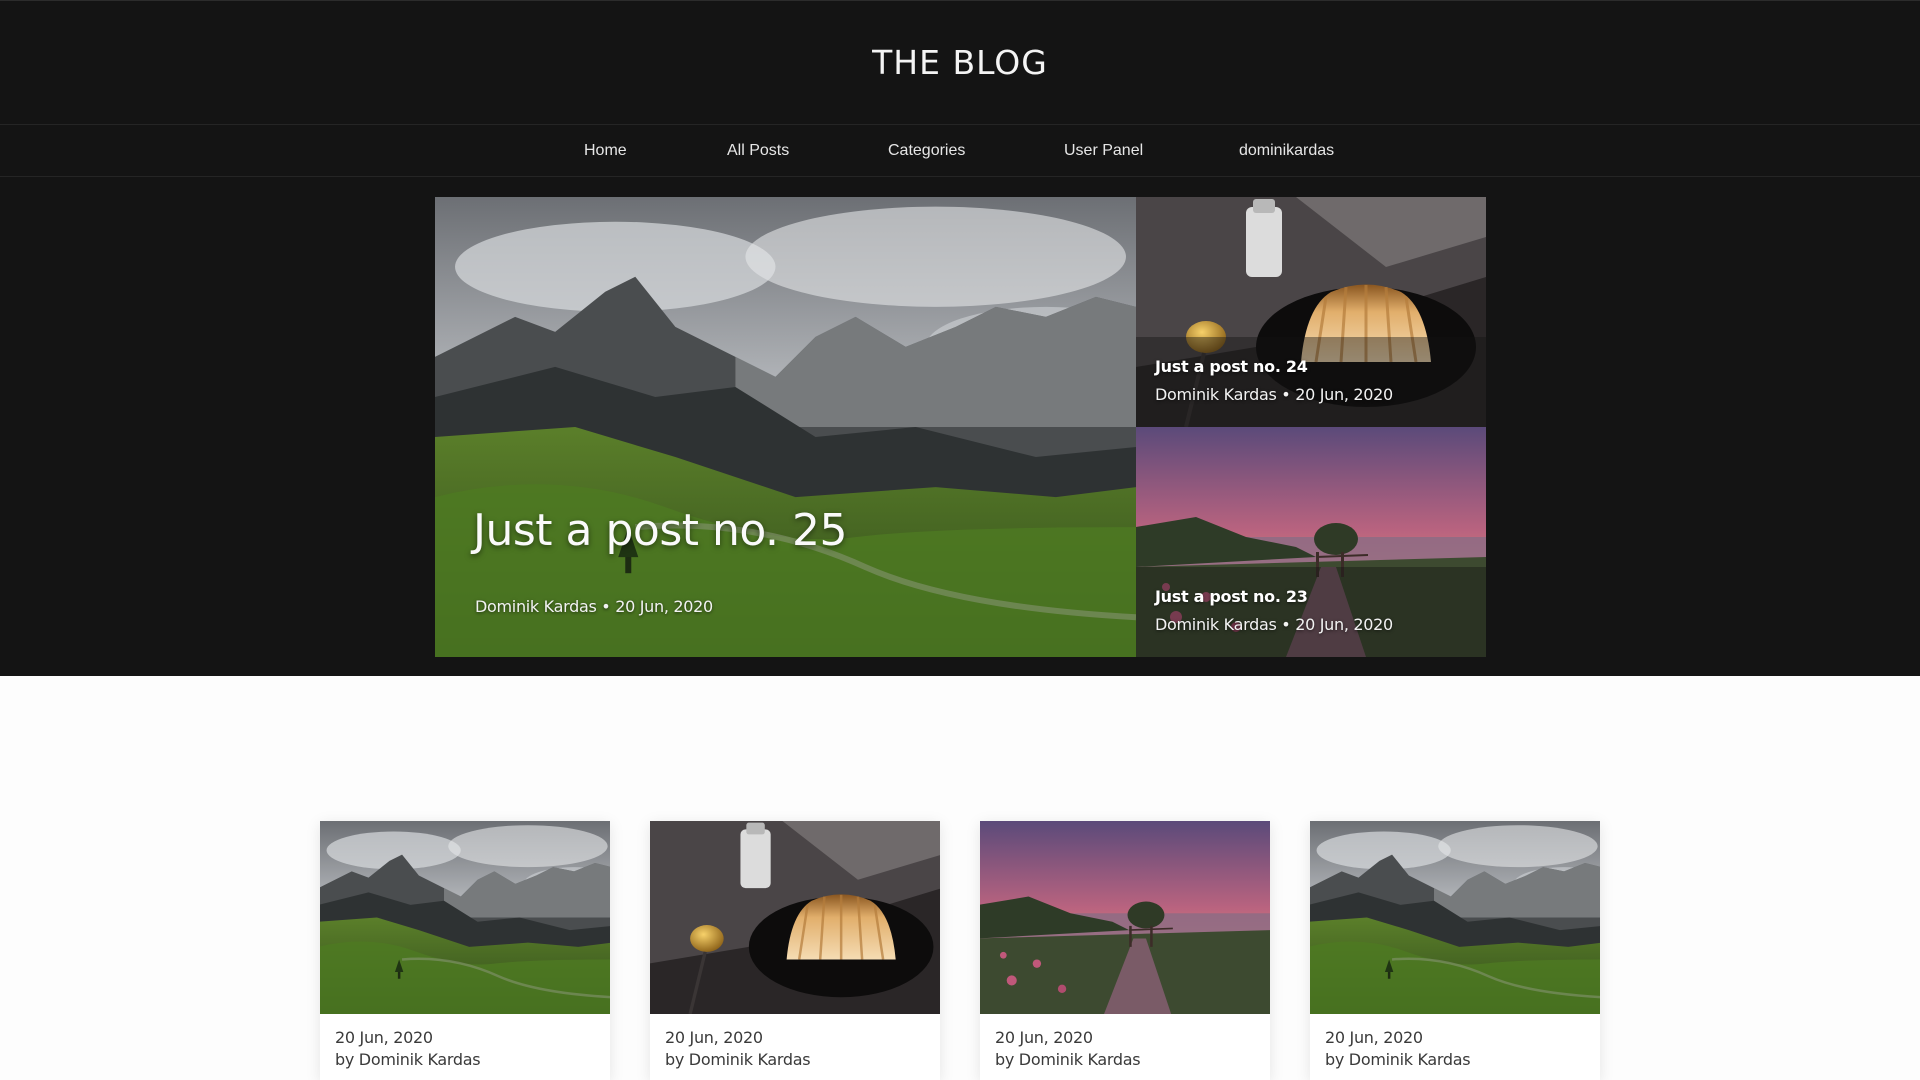 The height and width of the screenshot is (1080, 1920). What do you see at coordinates (758, 151) in the screenshot?
I see `nav-all-posts: All Posts` at bounding box center [758, 151].